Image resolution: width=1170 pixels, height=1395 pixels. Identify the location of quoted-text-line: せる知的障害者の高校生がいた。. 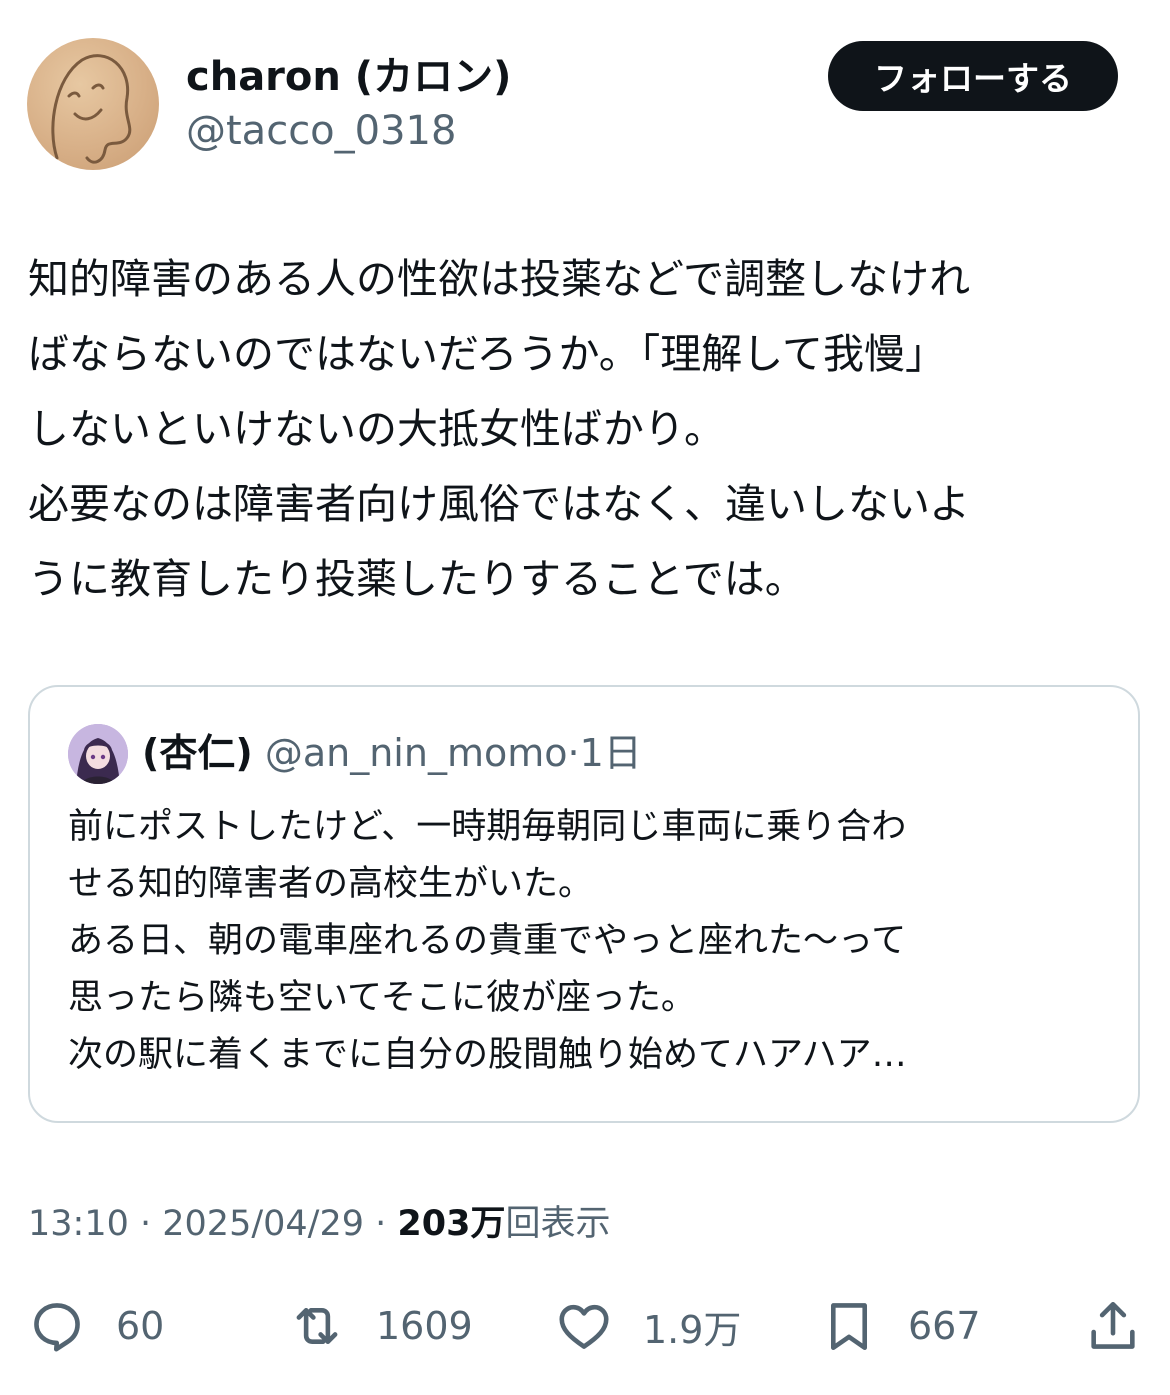
(331, 884).